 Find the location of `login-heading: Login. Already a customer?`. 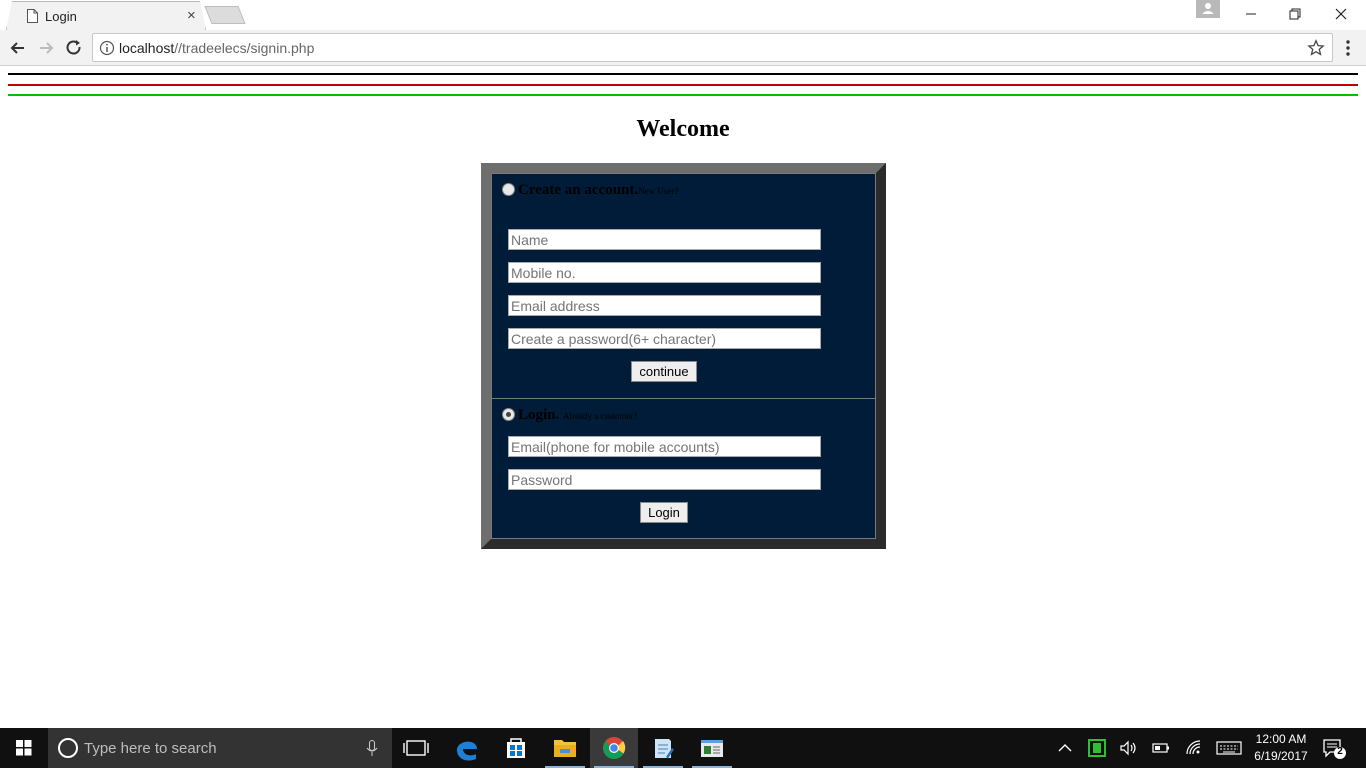

login-heading: Login. Already a customer? is located at coordinates (577, 415).